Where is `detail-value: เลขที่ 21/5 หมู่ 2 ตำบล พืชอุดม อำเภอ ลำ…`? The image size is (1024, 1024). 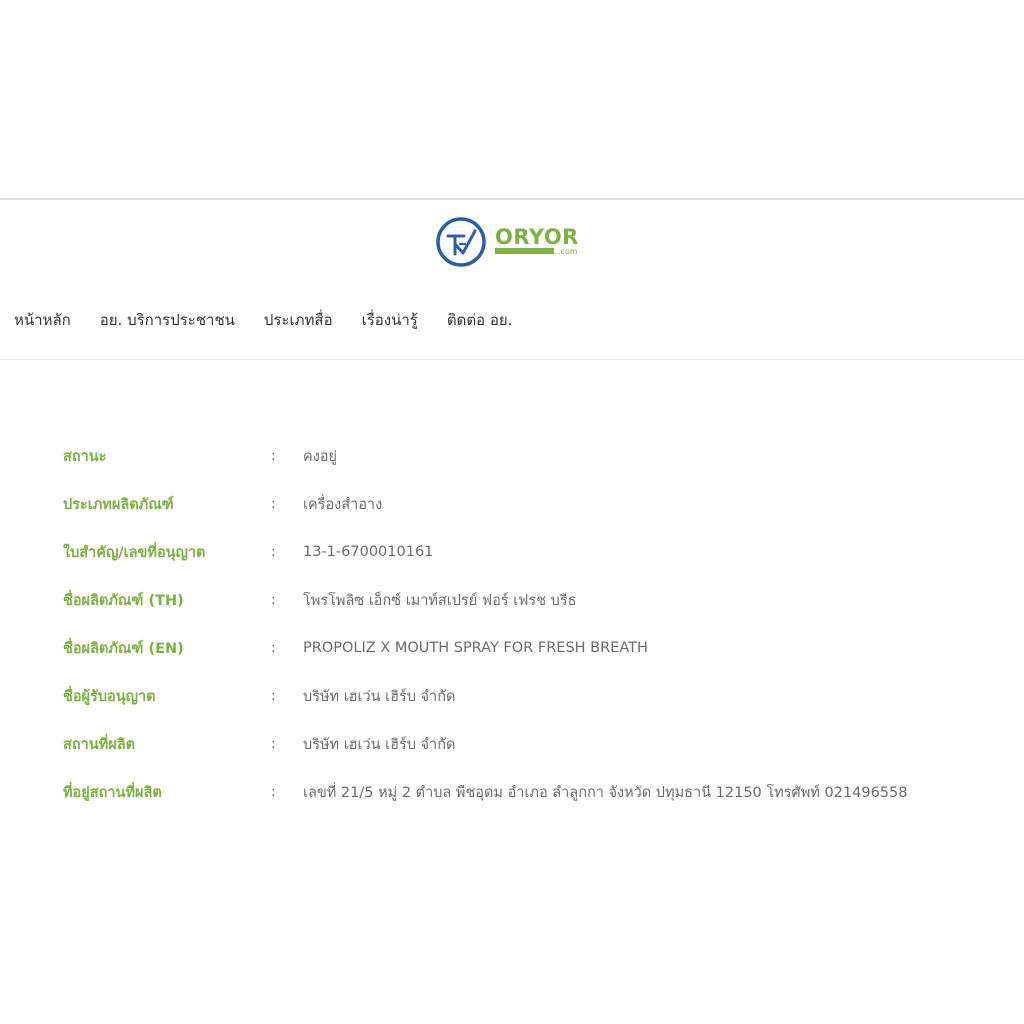 detail-value: เลขที่ 21/5 หมู่ 2 ตำบล พืชอุดม อำเภอ ลำ… is located at coordinates (605, 792).